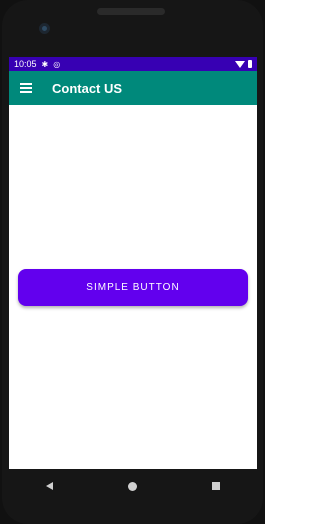  I want to click on wifi-icon, so click(240, 64).